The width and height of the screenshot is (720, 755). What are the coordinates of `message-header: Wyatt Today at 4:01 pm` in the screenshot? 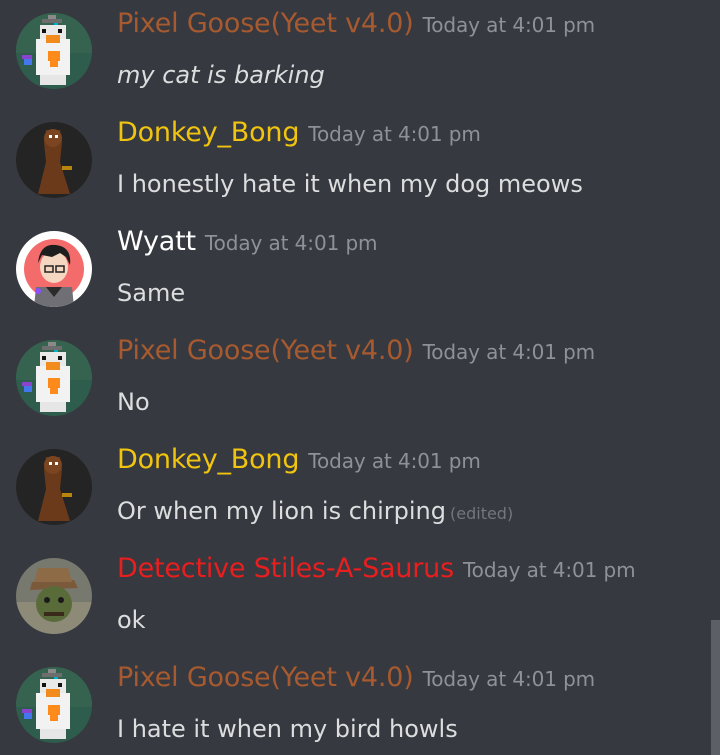 It's located at (247, 243).